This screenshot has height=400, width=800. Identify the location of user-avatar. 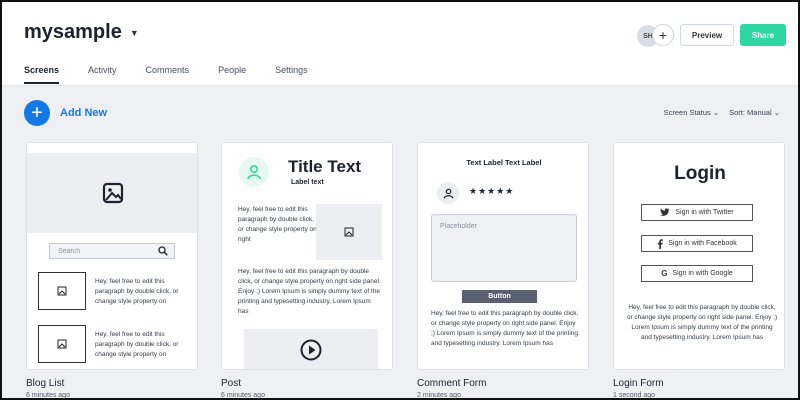
(254, 172).